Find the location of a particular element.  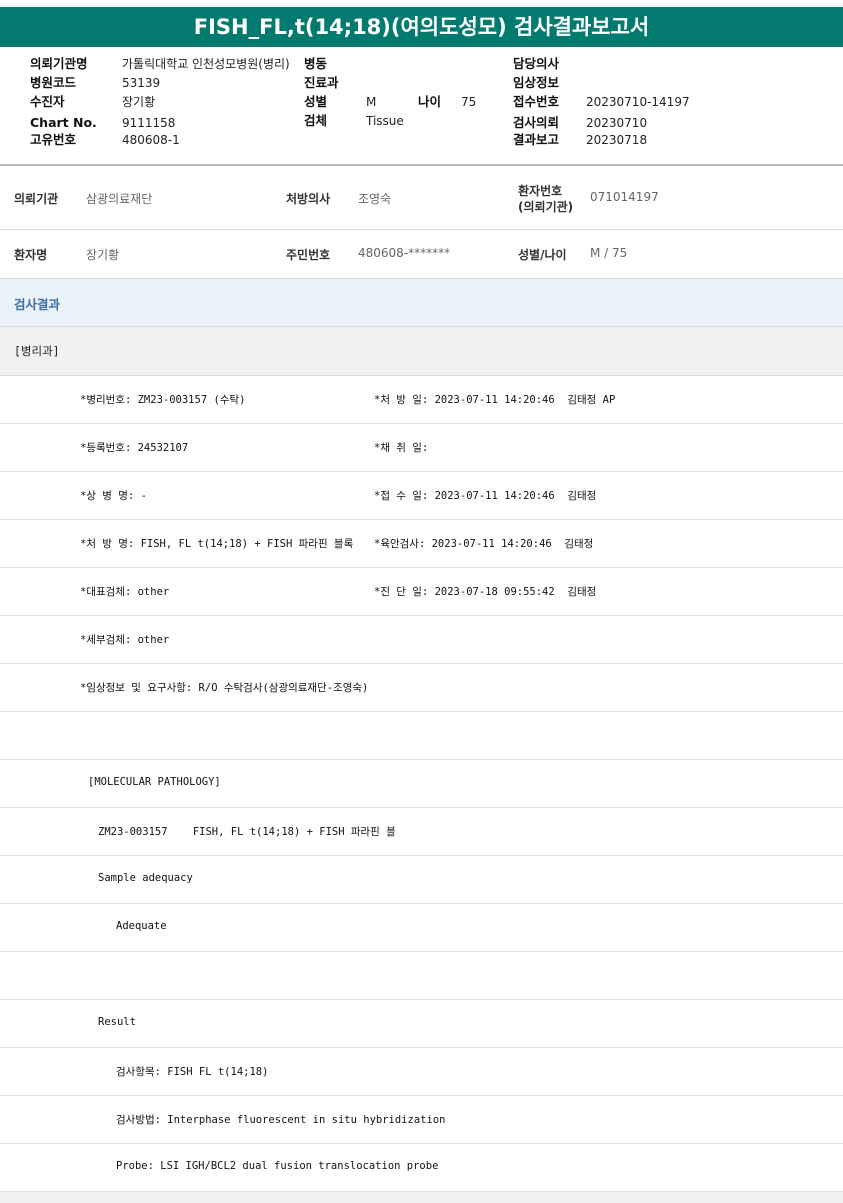

registration-no: *등록번호: 24532107 is located at coordinates (134, 448).